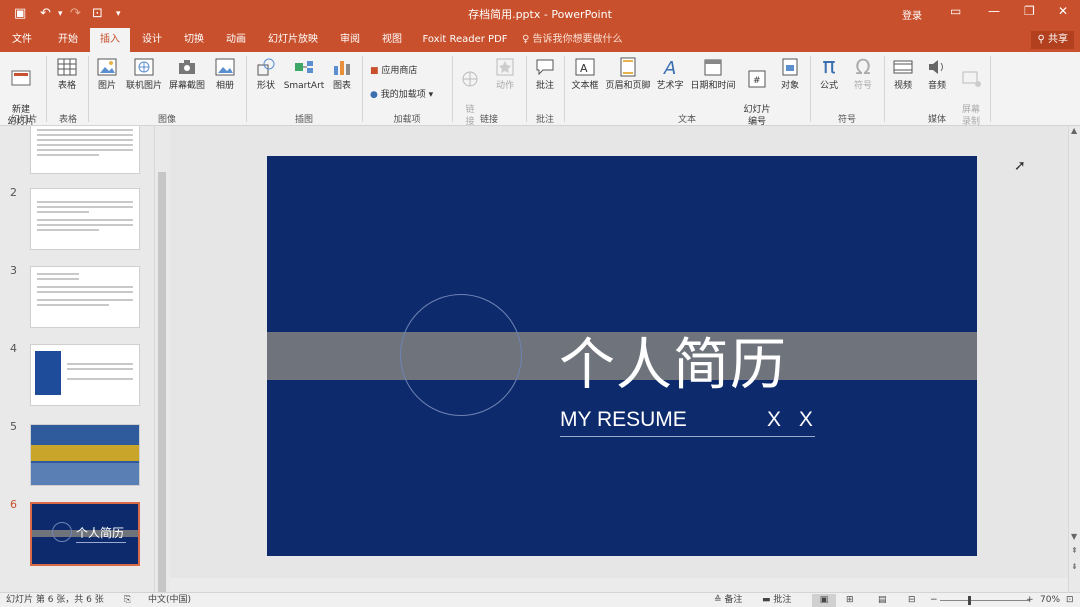  What do you see at coordinates (955, 11) in the screenshot?
I see `ribbon-display-icon: ▭` at bounding box center [955, 11].